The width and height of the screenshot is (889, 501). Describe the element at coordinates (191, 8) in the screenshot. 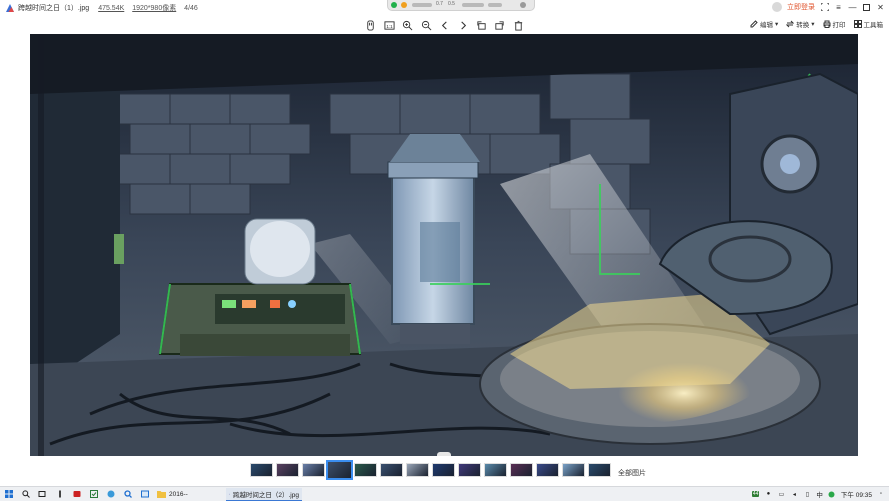

I see `image-index: 4/46` at that location.